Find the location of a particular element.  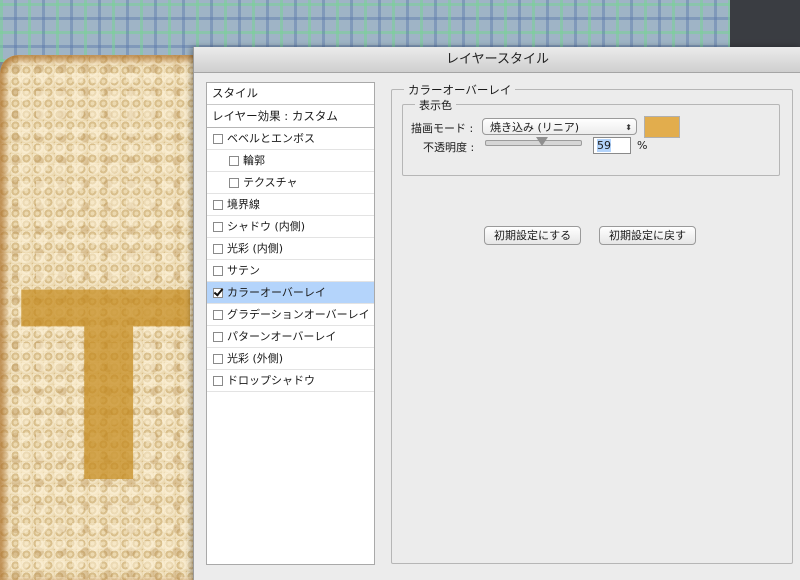

overlay-color-swatch is located at coordinates (662, 127).